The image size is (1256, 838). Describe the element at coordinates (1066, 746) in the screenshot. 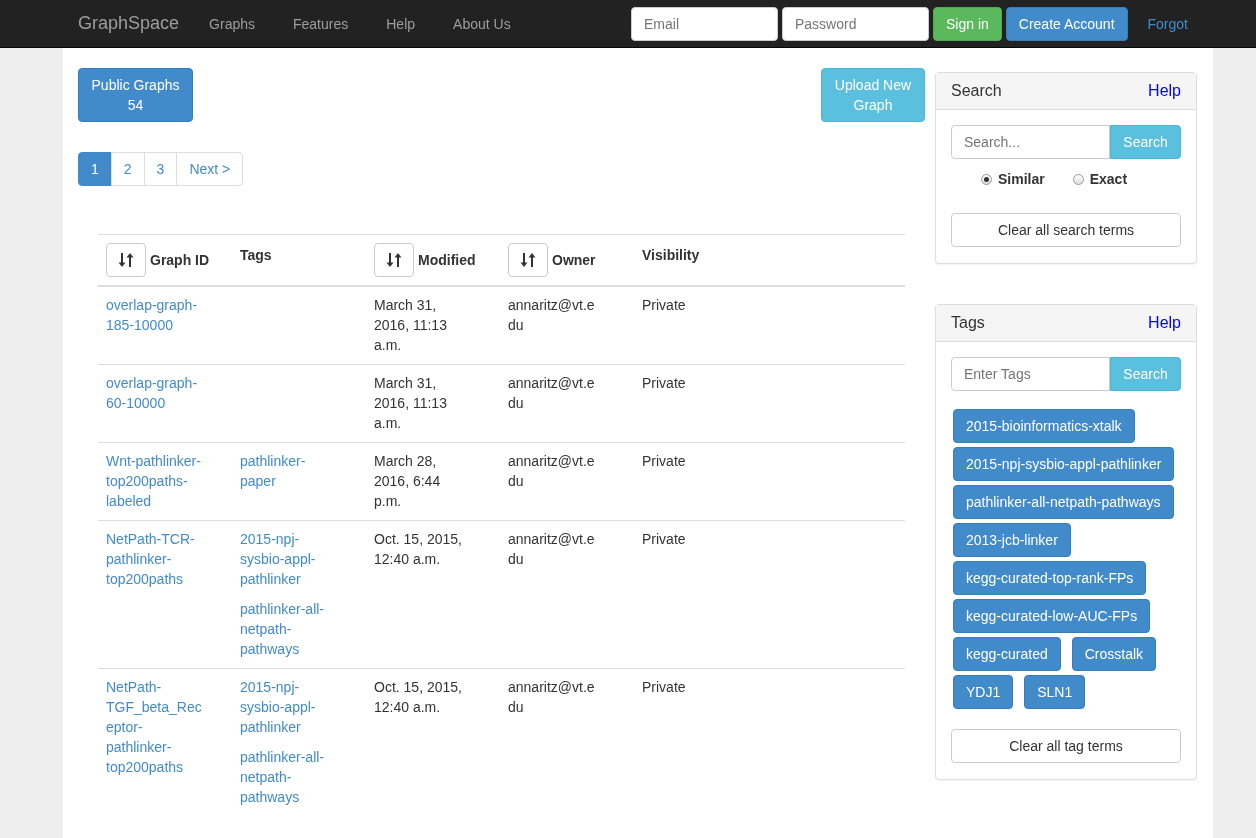

I see `clear-tags-button: Clear all tag terms` at that location.